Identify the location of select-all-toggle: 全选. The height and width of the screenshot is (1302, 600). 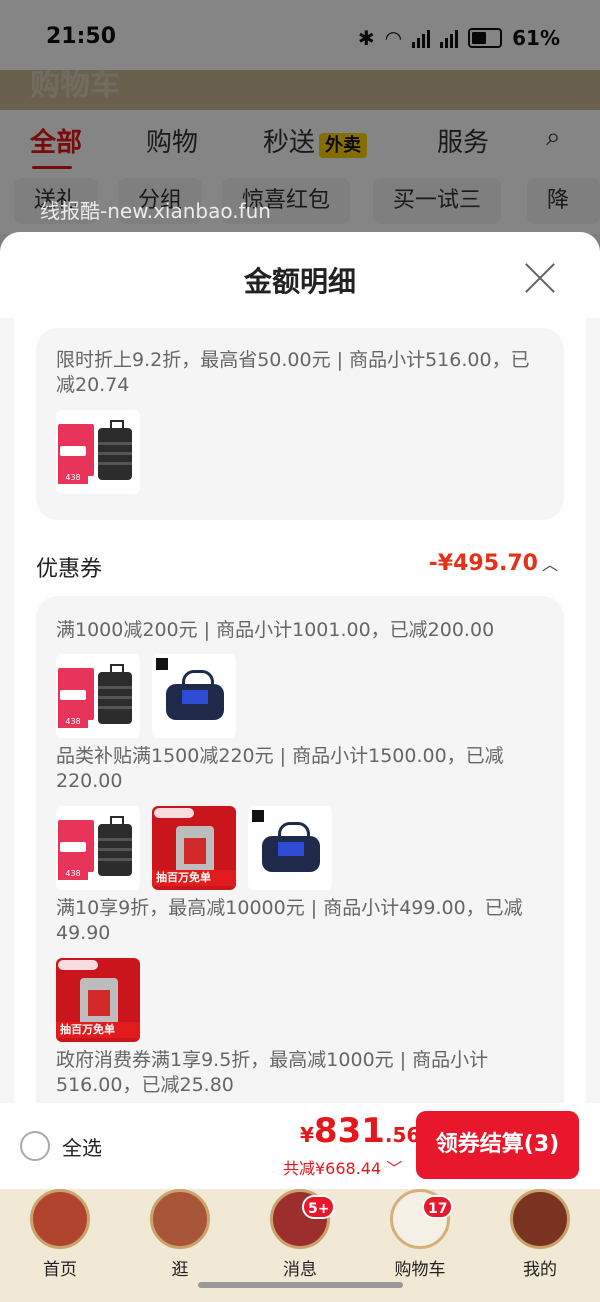
(61, 1146).